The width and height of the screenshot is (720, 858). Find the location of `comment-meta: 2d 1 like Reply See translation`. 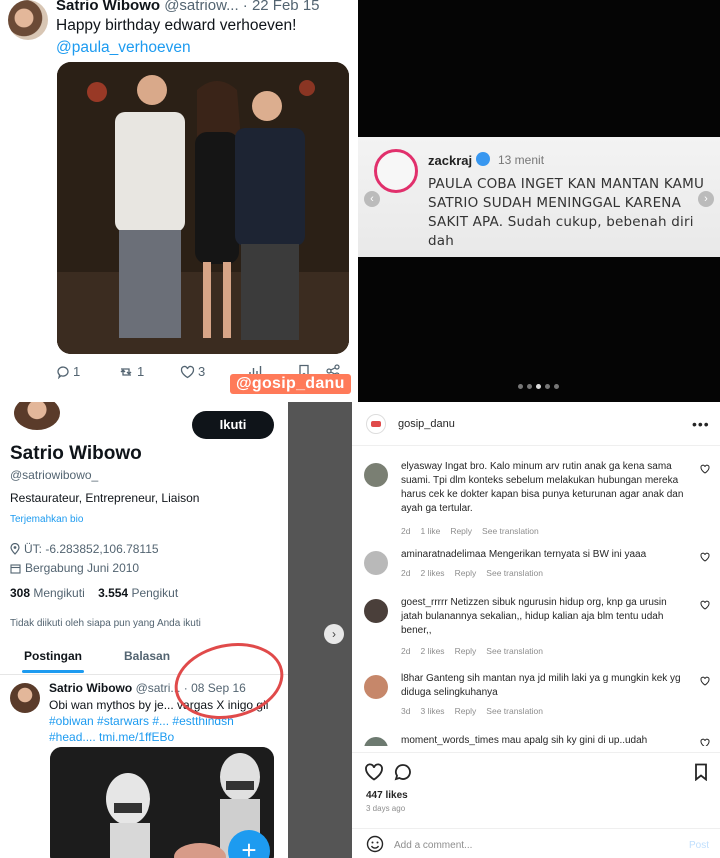

comment-meta: 2d 1 like Reply See translation is located at coordinates (475, 531).